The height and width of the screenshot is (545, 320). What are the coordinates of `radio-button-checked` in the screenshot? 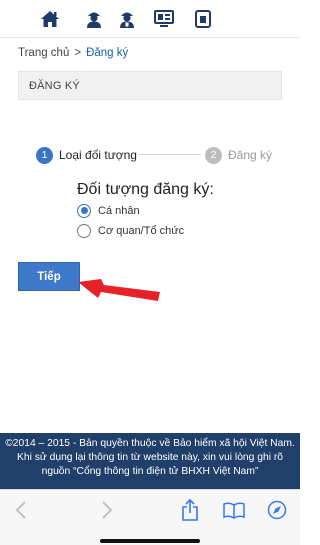 It's located at (84, 210).